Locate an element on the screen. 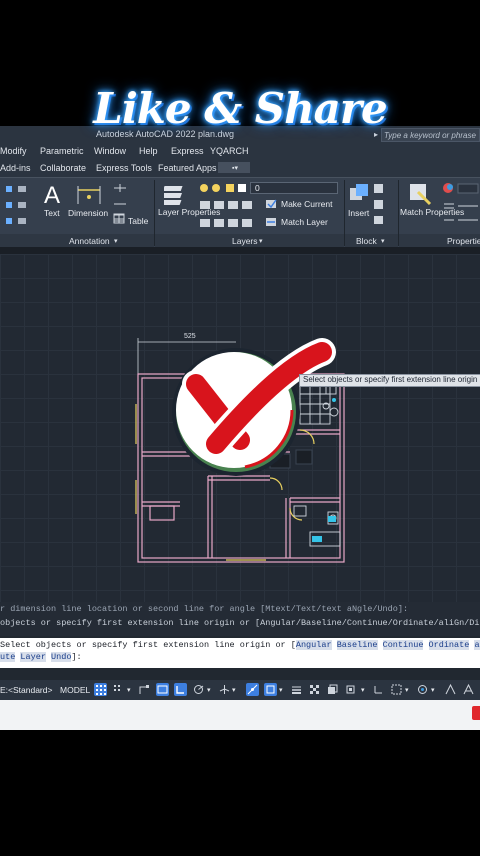 The width and height of the screenshot is (480, 856). tab-collaborate: Collaborate is located at coordinates (63, 168).